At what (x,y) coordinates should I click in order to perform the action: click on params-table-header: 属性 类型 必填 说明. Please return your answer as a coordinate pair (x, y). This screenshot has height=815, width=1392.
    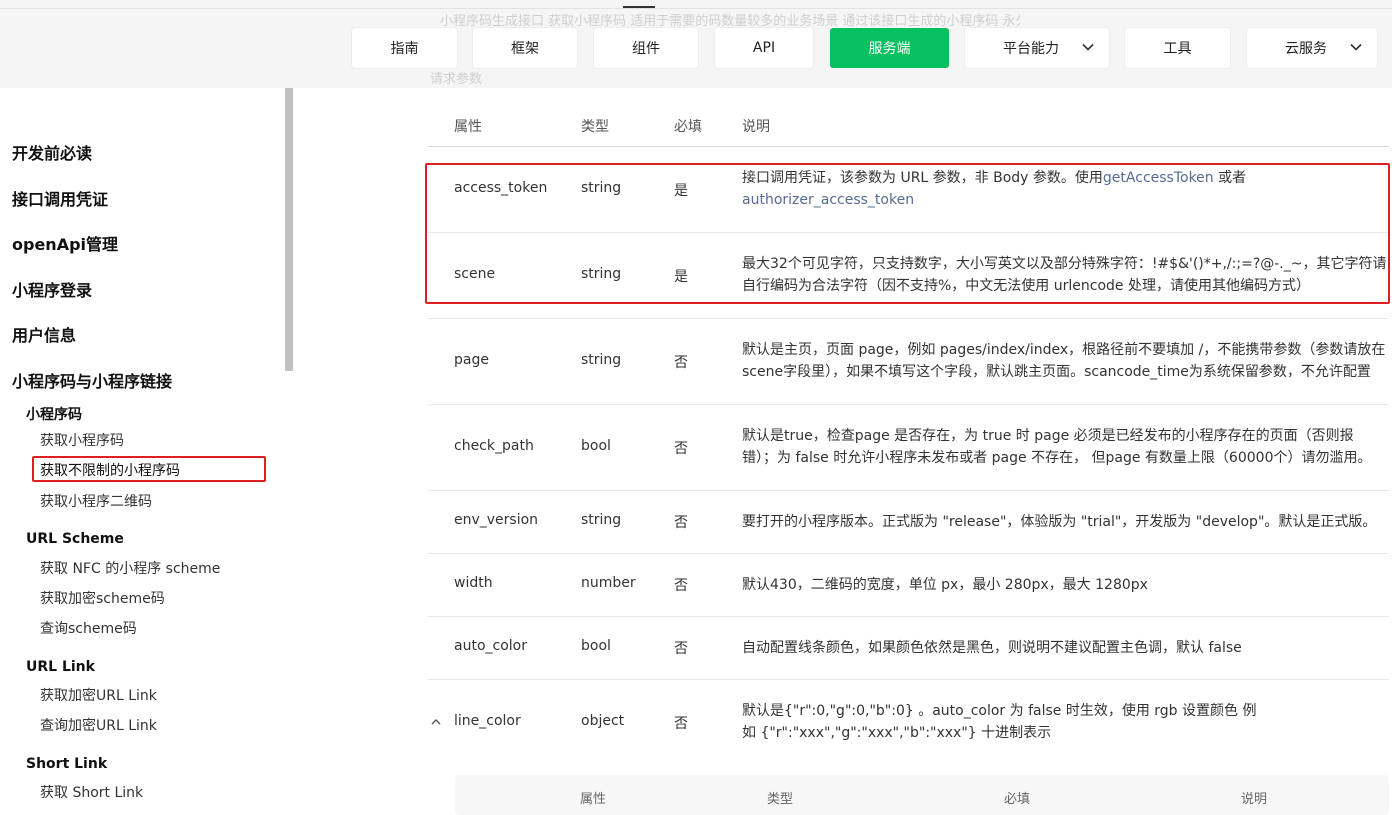
    Looking at the image, I should click on (908, 127).